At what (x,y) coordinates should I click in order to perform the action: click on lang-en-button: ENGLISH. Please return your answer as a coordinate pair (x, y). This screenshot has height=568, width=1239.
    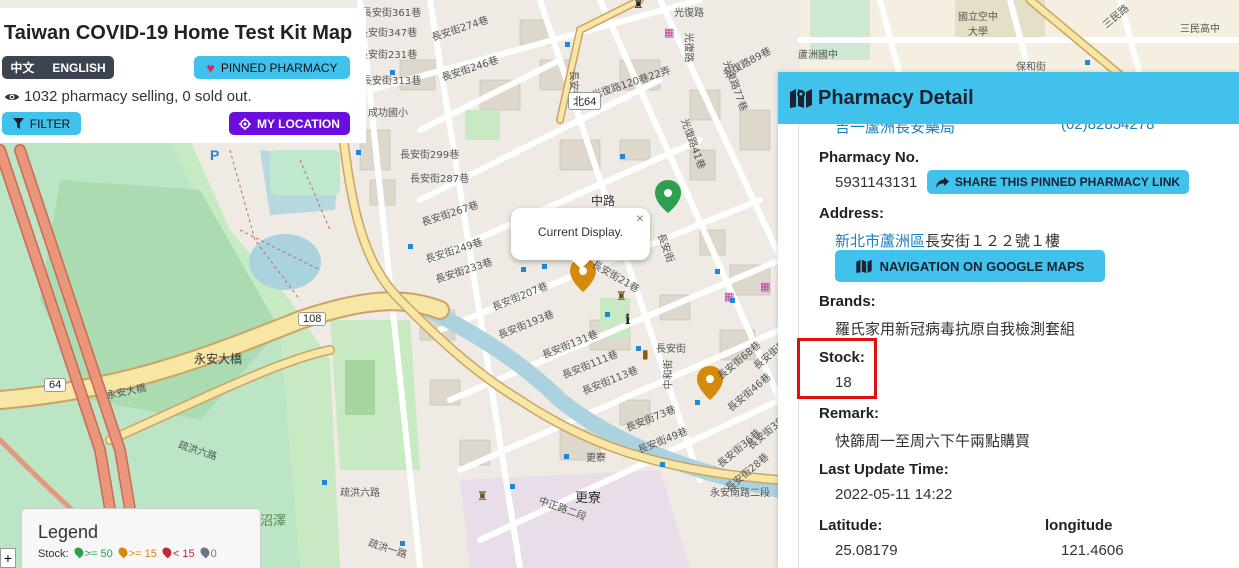
    Looking at the image, I should click on (78, 68).